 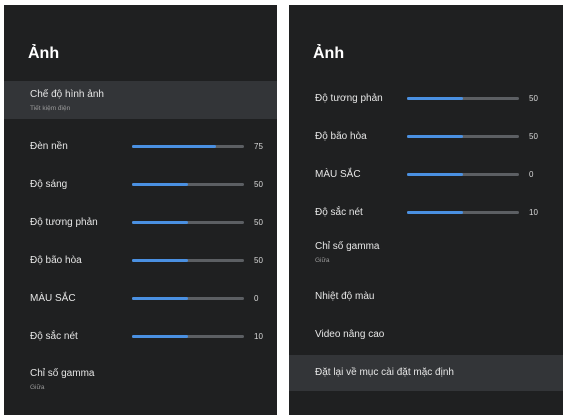 I want to click on advanced-video-item: Video nâng cao, so click(x=426, y=340).